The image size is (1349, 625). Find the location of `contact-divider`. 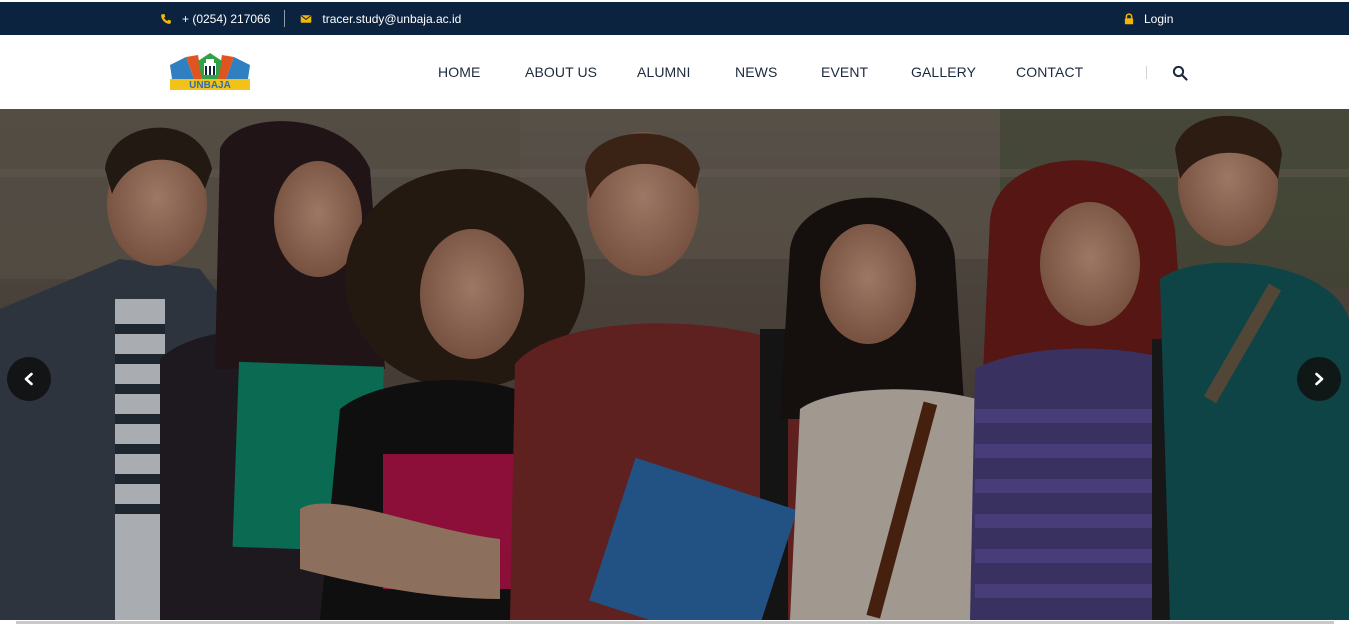

contact-divider is located at coordinates (285, 18).